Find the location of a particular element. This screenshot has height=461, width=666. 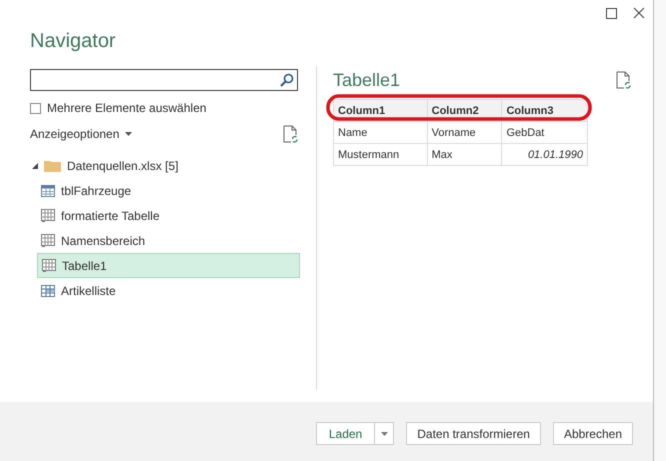

tree-item: Tabelle1 is located at coordinates (168, 265).